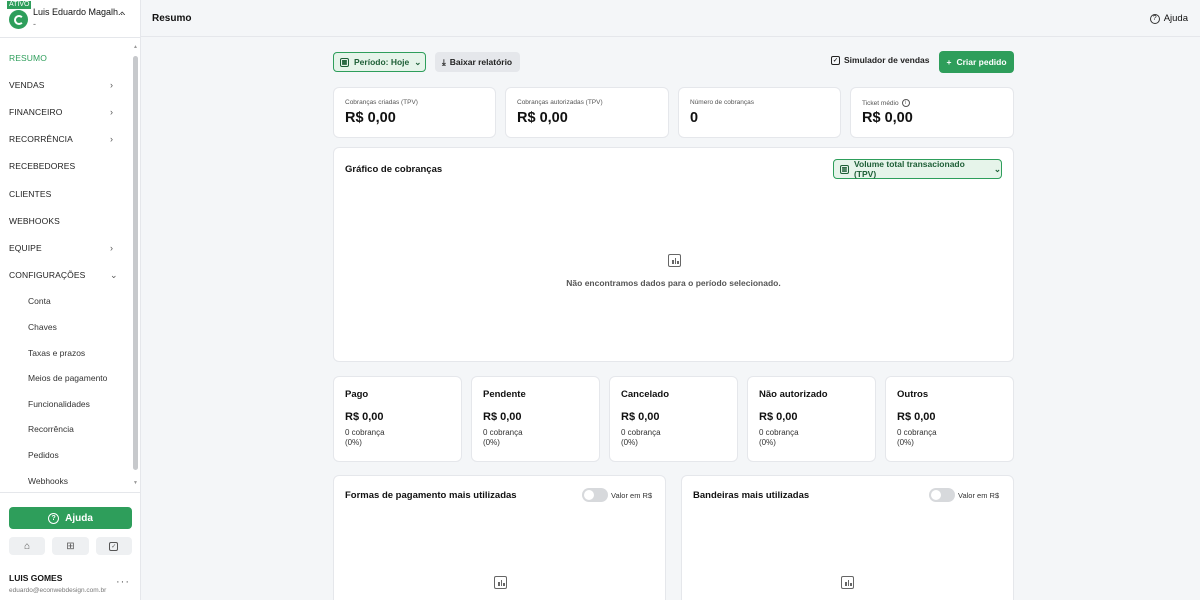 This screenshot has height=600, width=1200. I want to click on sidebar-subitem-webhooks: Webhooks, so click(66, 481).